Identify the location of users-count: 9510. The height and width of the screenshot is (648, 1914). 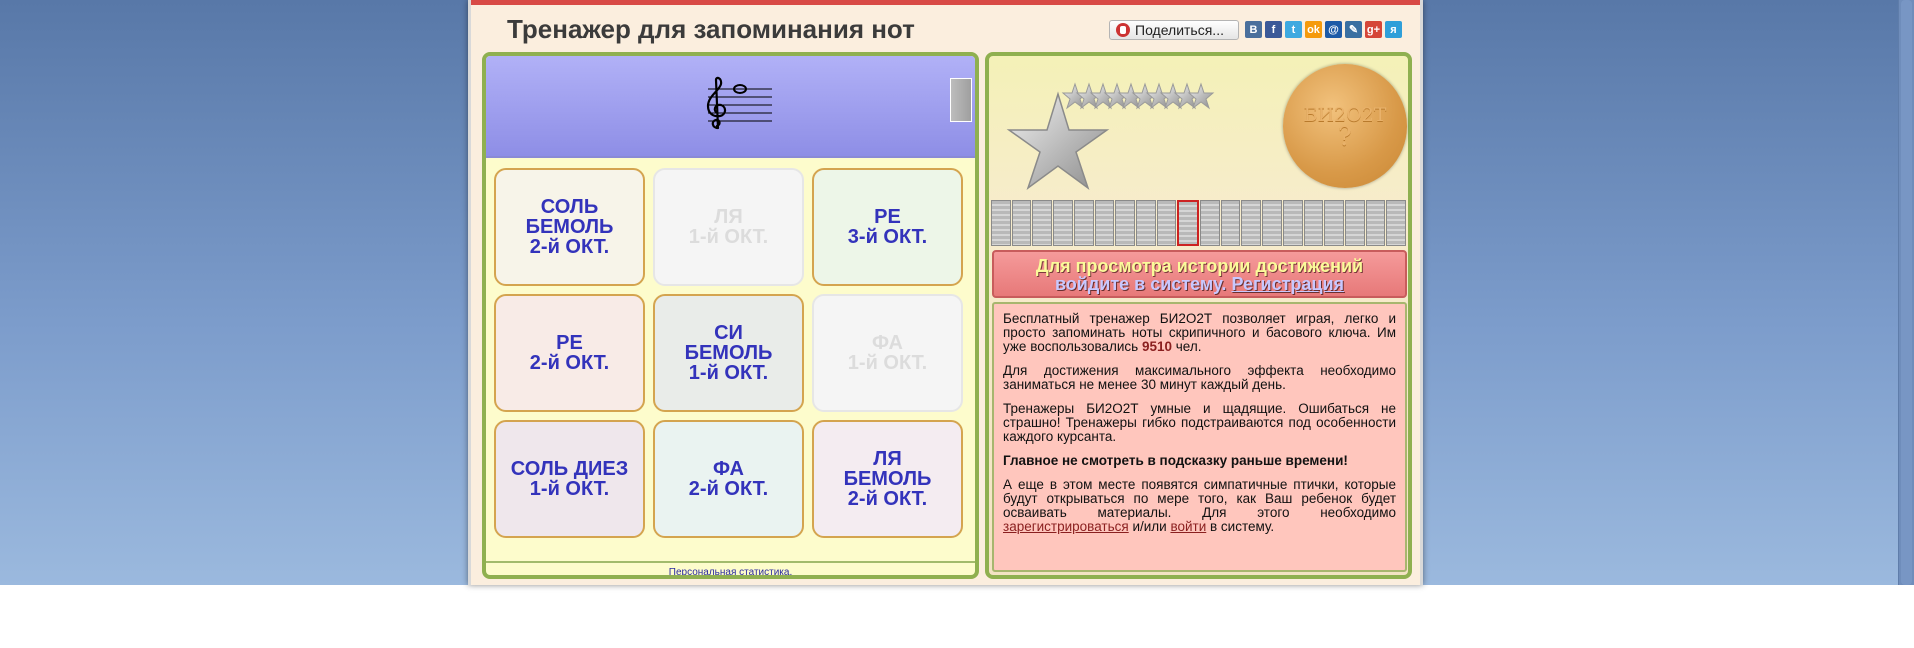
(1156, 346).